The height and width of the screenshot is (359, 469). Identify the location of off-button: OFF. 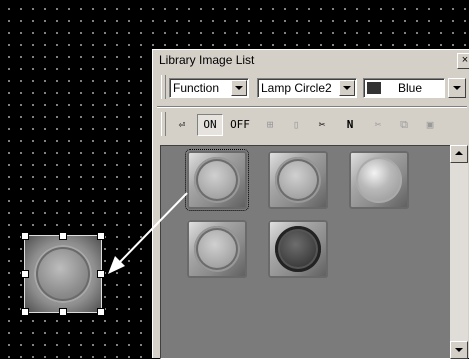
(240, 125).